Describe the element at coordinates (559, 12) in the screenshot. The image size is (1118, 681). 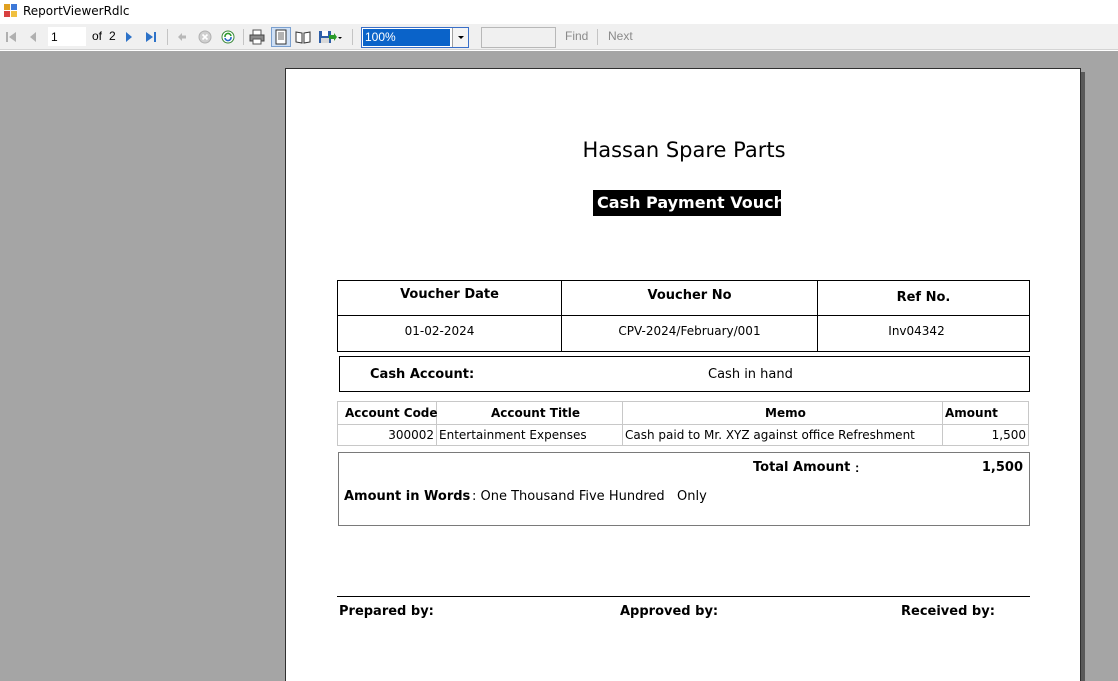
I see `title-bar: ReportViewerRdlc` at that location.